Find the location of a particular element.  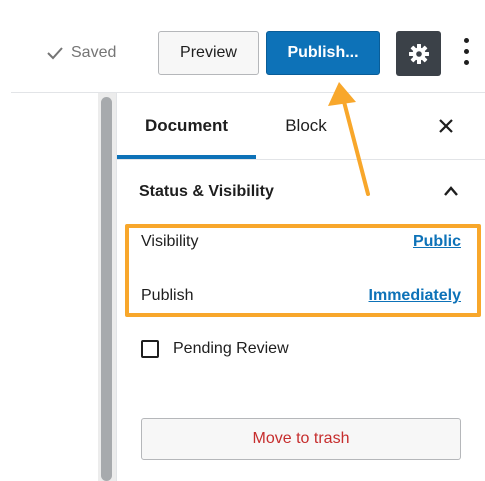

editor-canvas is located at coordinates (54, 287).